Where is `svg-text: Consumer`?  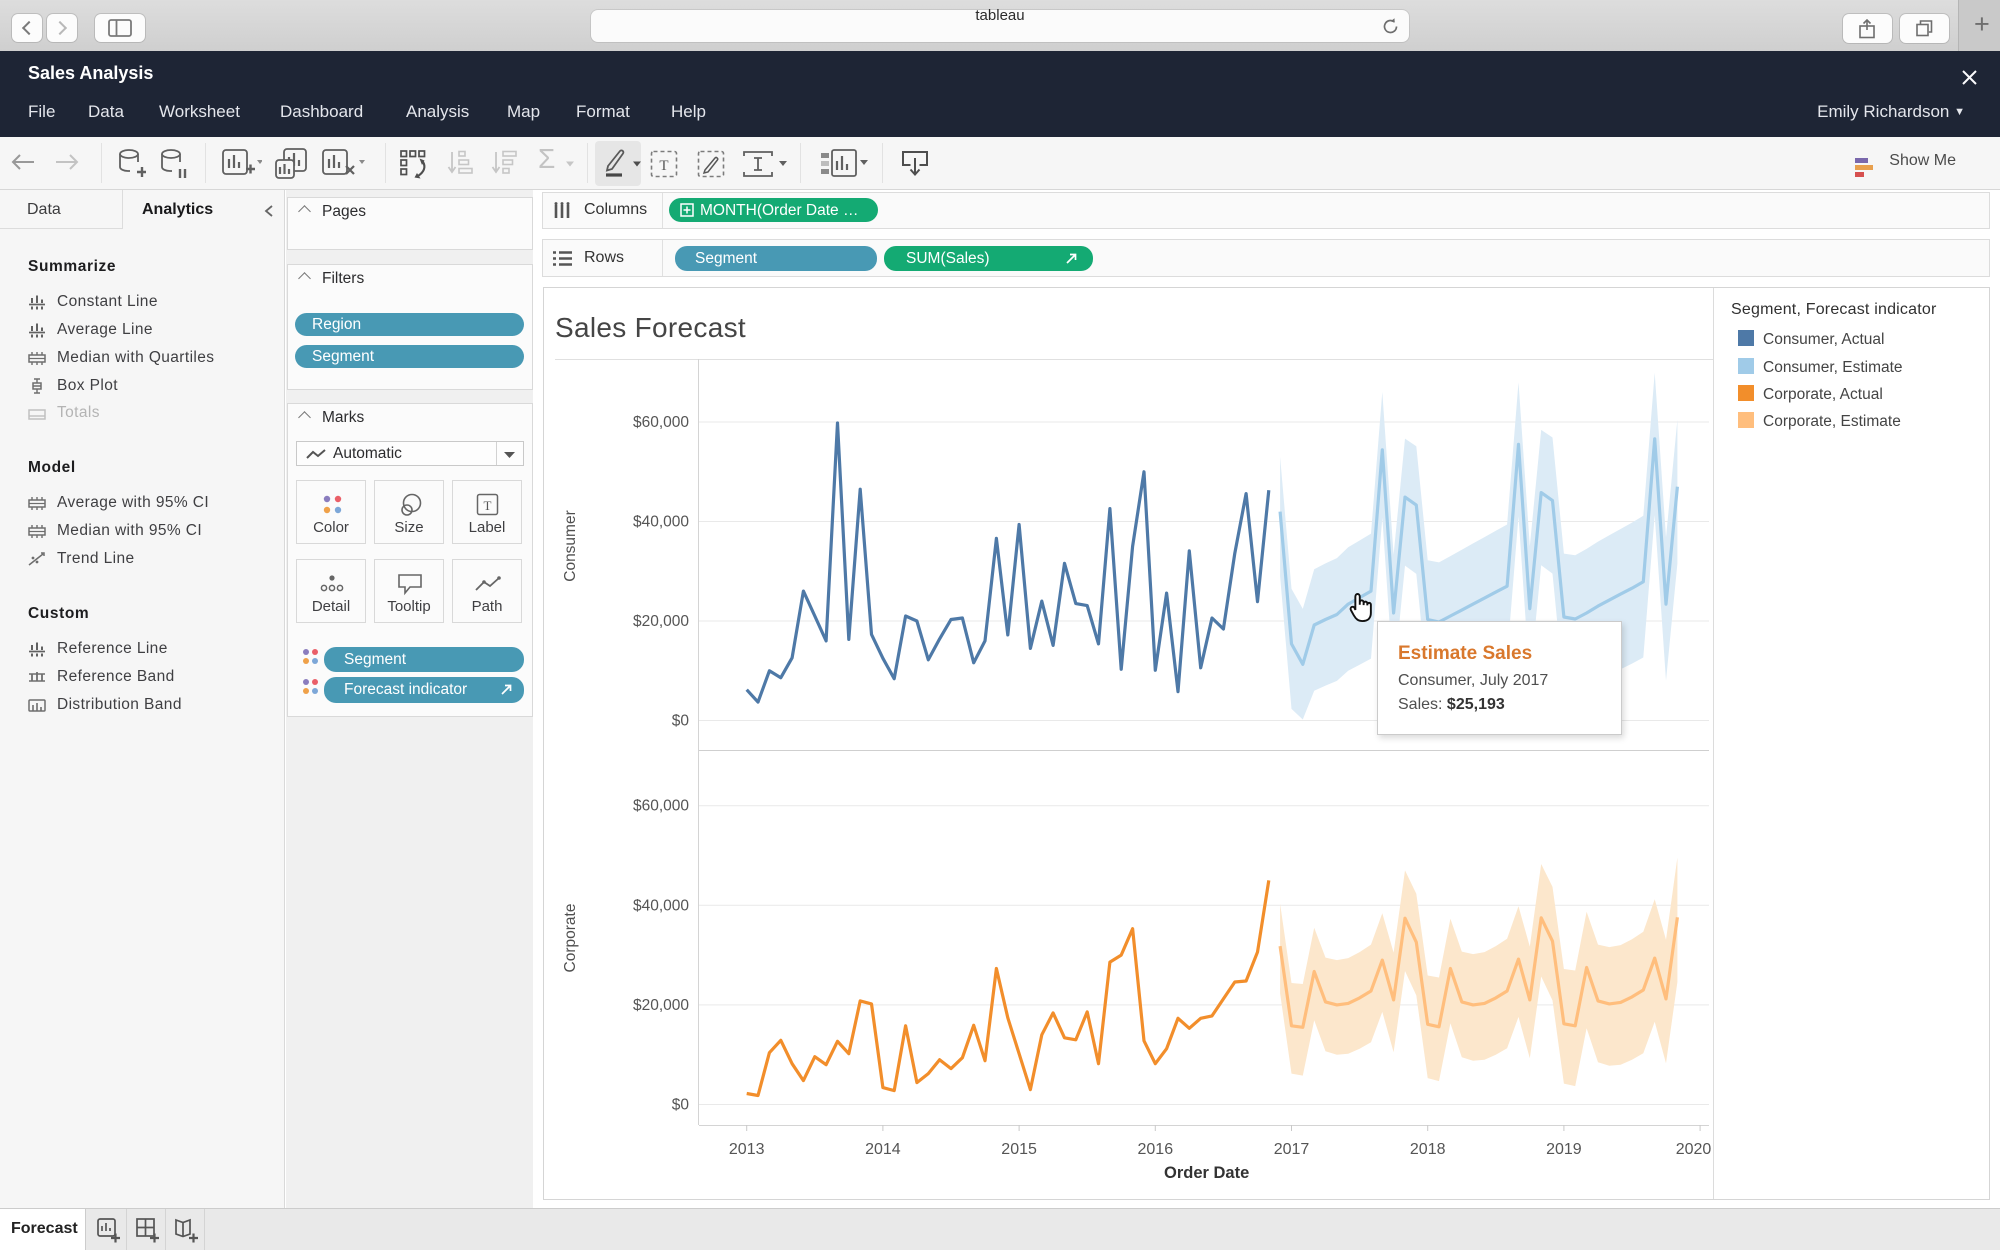
svg-text: Consumer is located at coordinates (570, 546).